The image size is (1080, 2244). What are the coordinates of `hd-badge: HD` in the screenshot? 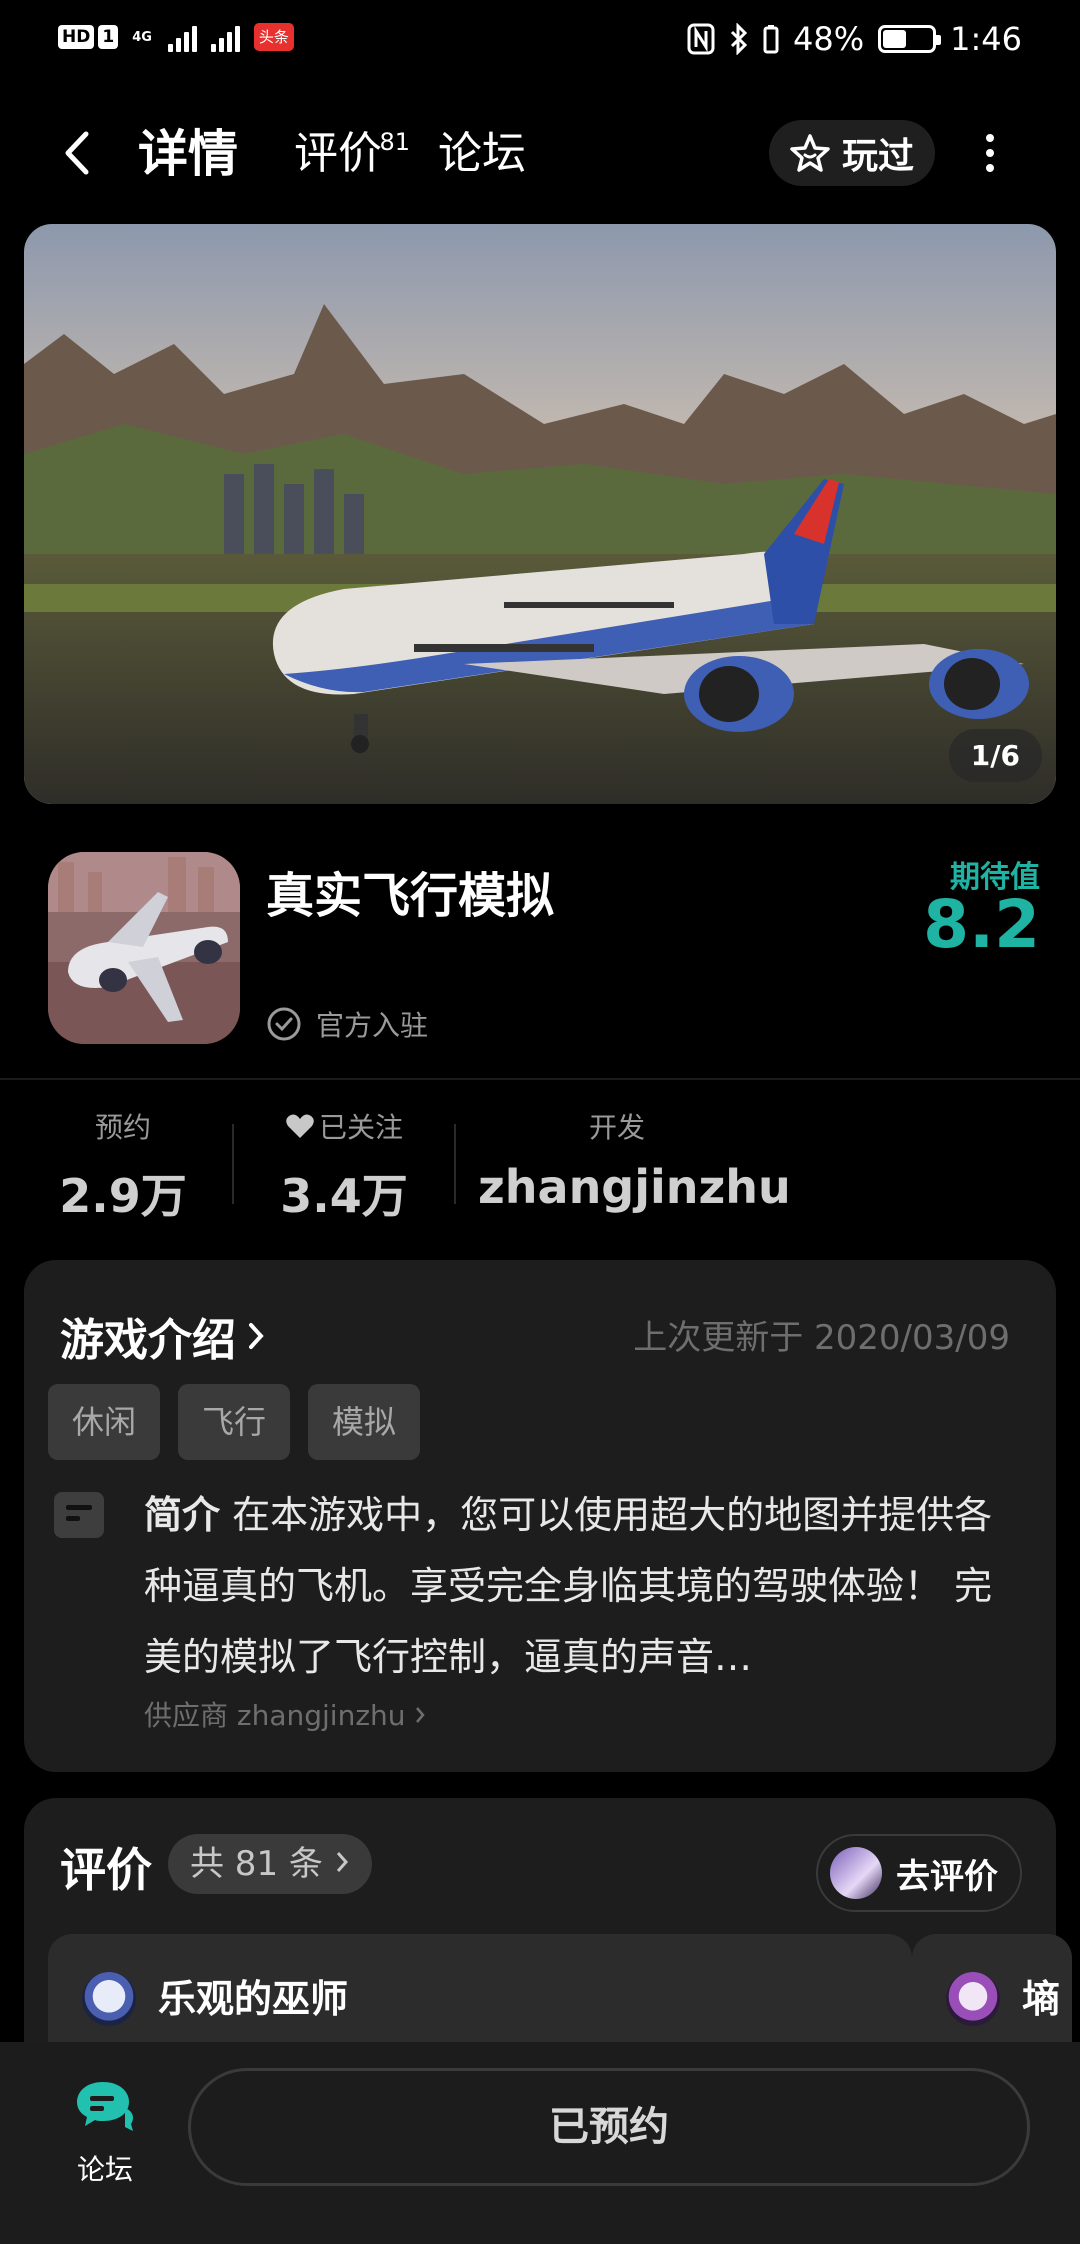 It's located at (76, 37).